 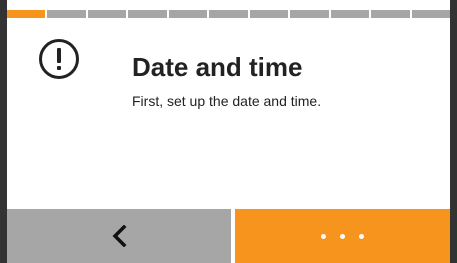 What do you see at coordinates (217, 67) in the screenshot?
I see `page-title: Date and time` at bounding box center [217, 67].